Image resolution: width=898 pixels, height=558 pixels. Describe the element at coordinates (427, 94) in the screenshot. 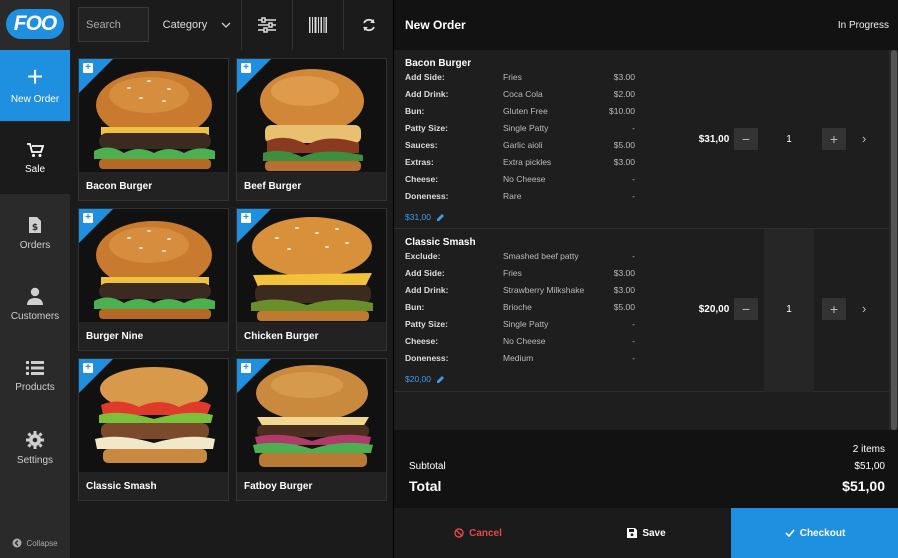

I see `option-key: Add Drink:` at that location.